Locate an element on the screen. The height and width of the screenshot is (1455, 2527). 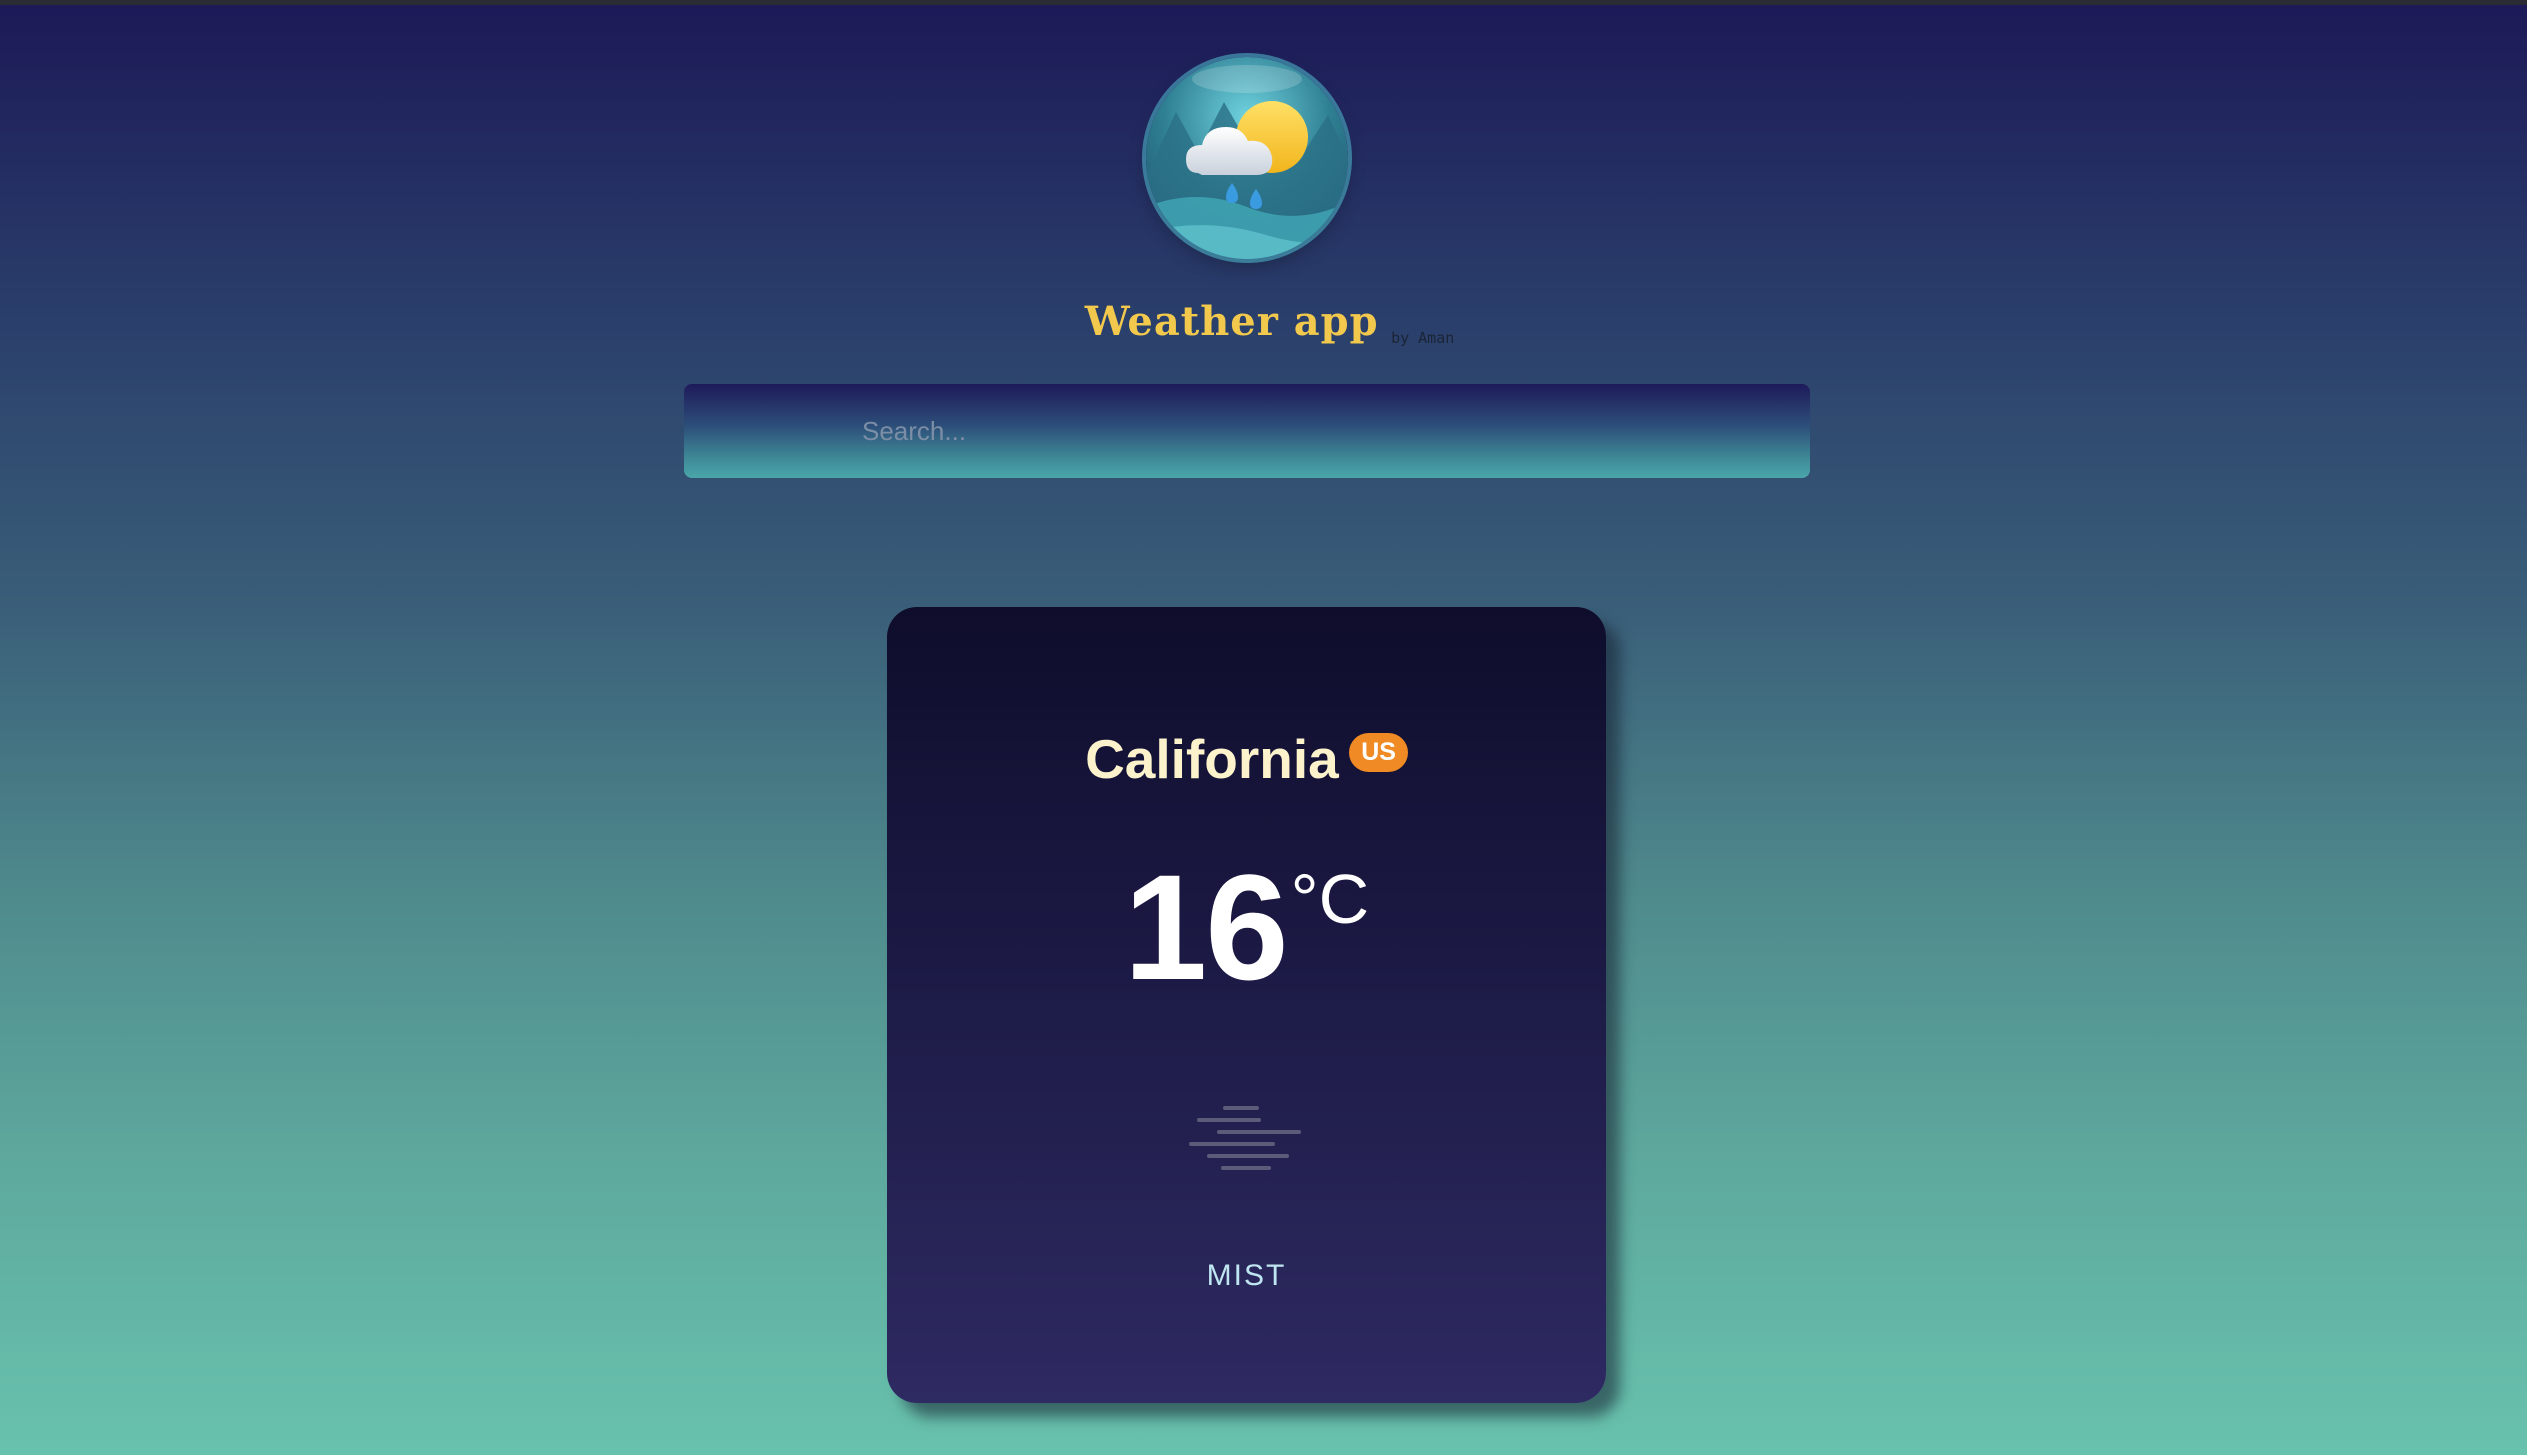
app-title-row: Weather app by Aman is located at coordinates (1263, 322).